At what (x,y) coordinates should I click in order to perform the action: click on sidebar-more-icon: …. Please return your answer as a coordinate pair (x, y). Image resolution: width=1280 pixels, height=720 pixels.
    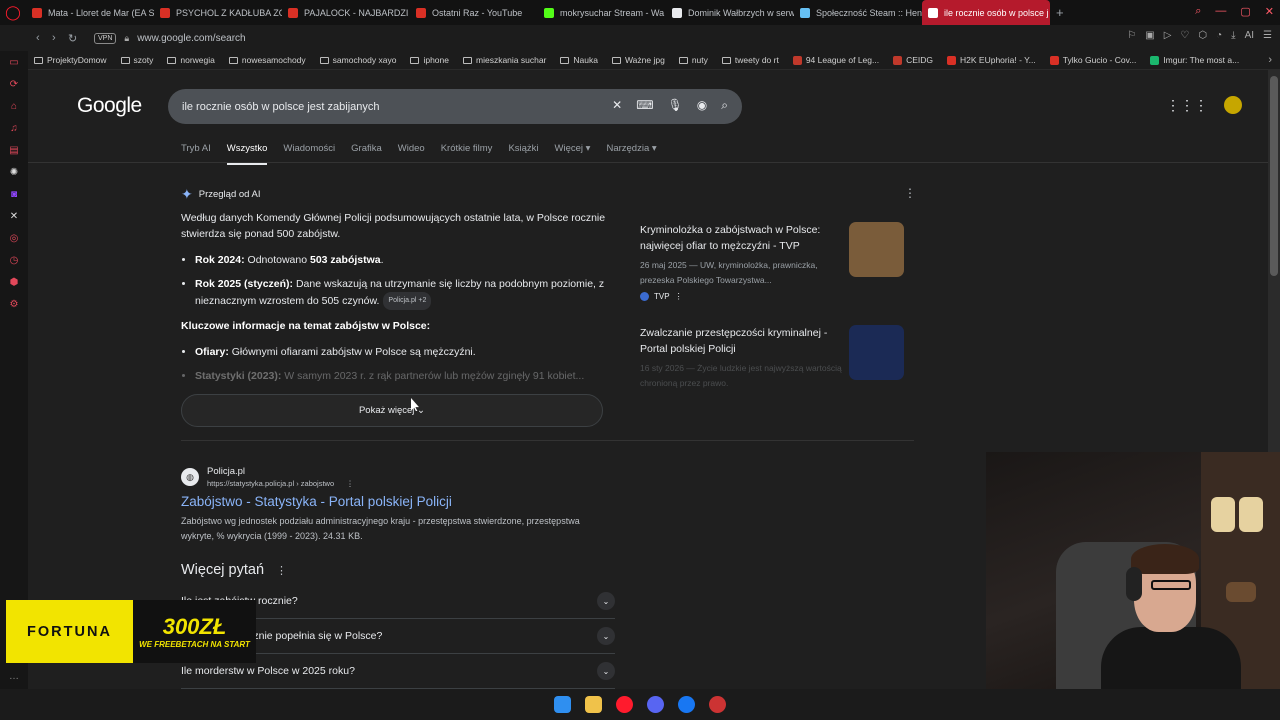
    Looking at the image, I should click on (14, 676).